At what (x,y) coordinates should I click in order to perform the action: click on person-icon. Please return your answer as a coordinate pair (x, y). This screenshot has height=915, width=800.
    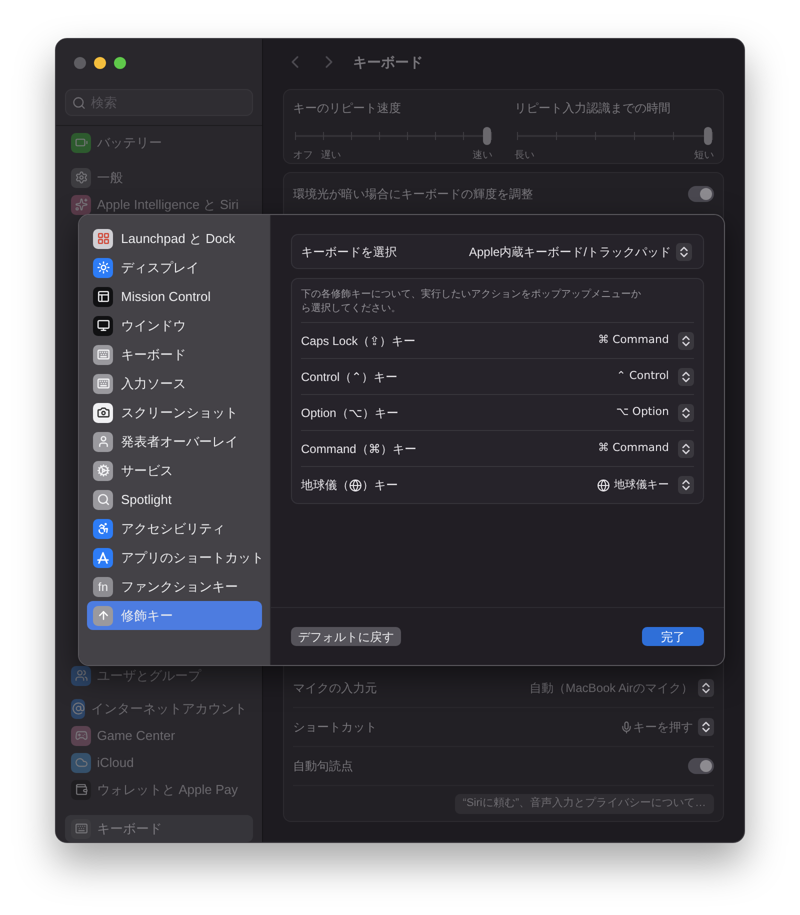
    Looking at the image, I should click on (103, 442).